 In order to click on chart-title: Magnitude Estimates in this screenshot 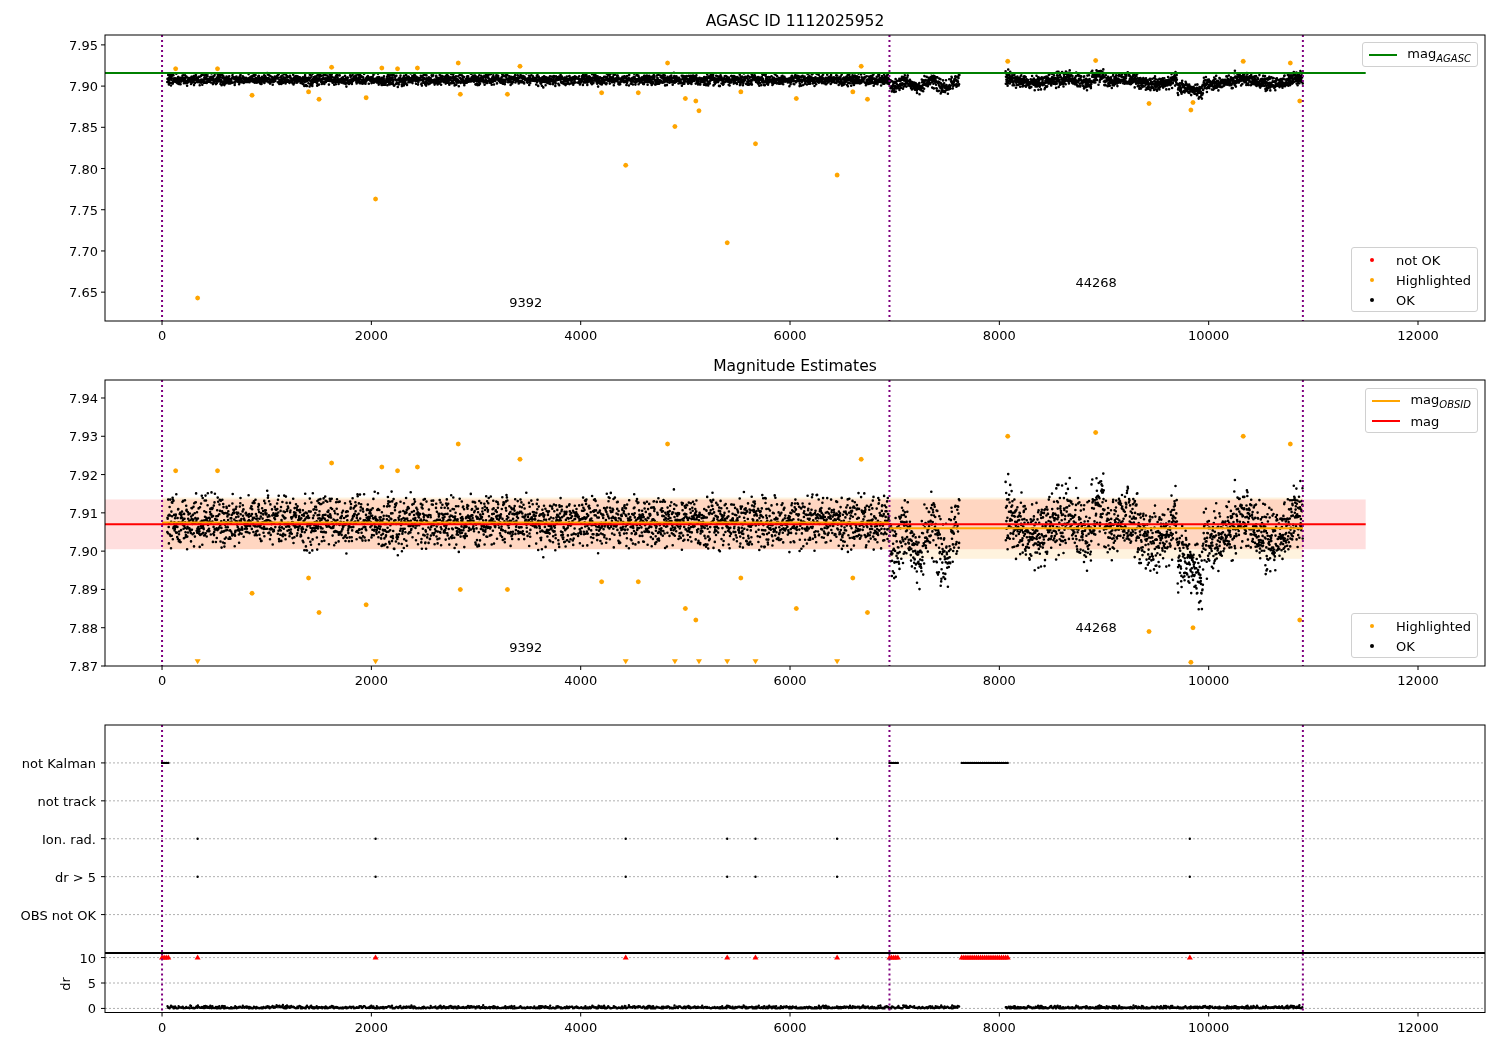, I will do `click(795, 366)`.